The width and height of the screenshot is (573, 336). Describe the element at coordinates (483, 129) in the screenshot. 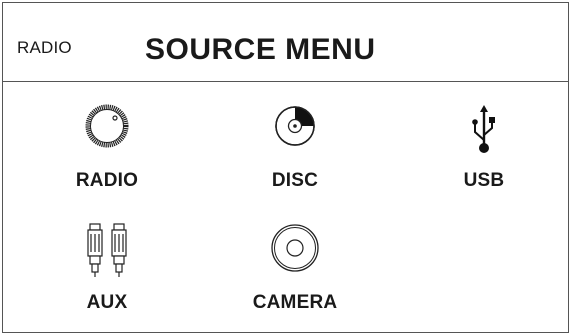

I see `usb-icon` at that location.